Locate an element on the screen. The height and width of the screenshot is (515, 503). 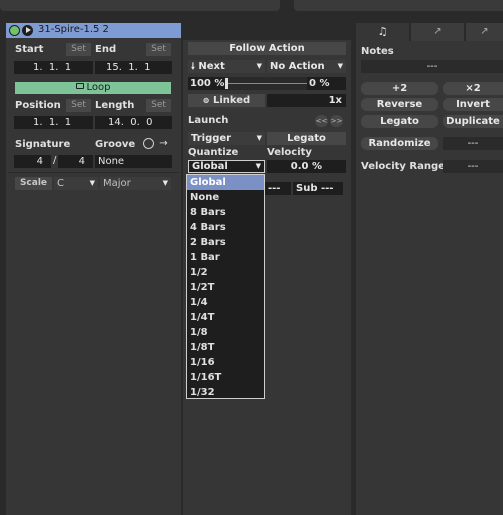
start-set-button: Set is located at coordinates (78, 49).